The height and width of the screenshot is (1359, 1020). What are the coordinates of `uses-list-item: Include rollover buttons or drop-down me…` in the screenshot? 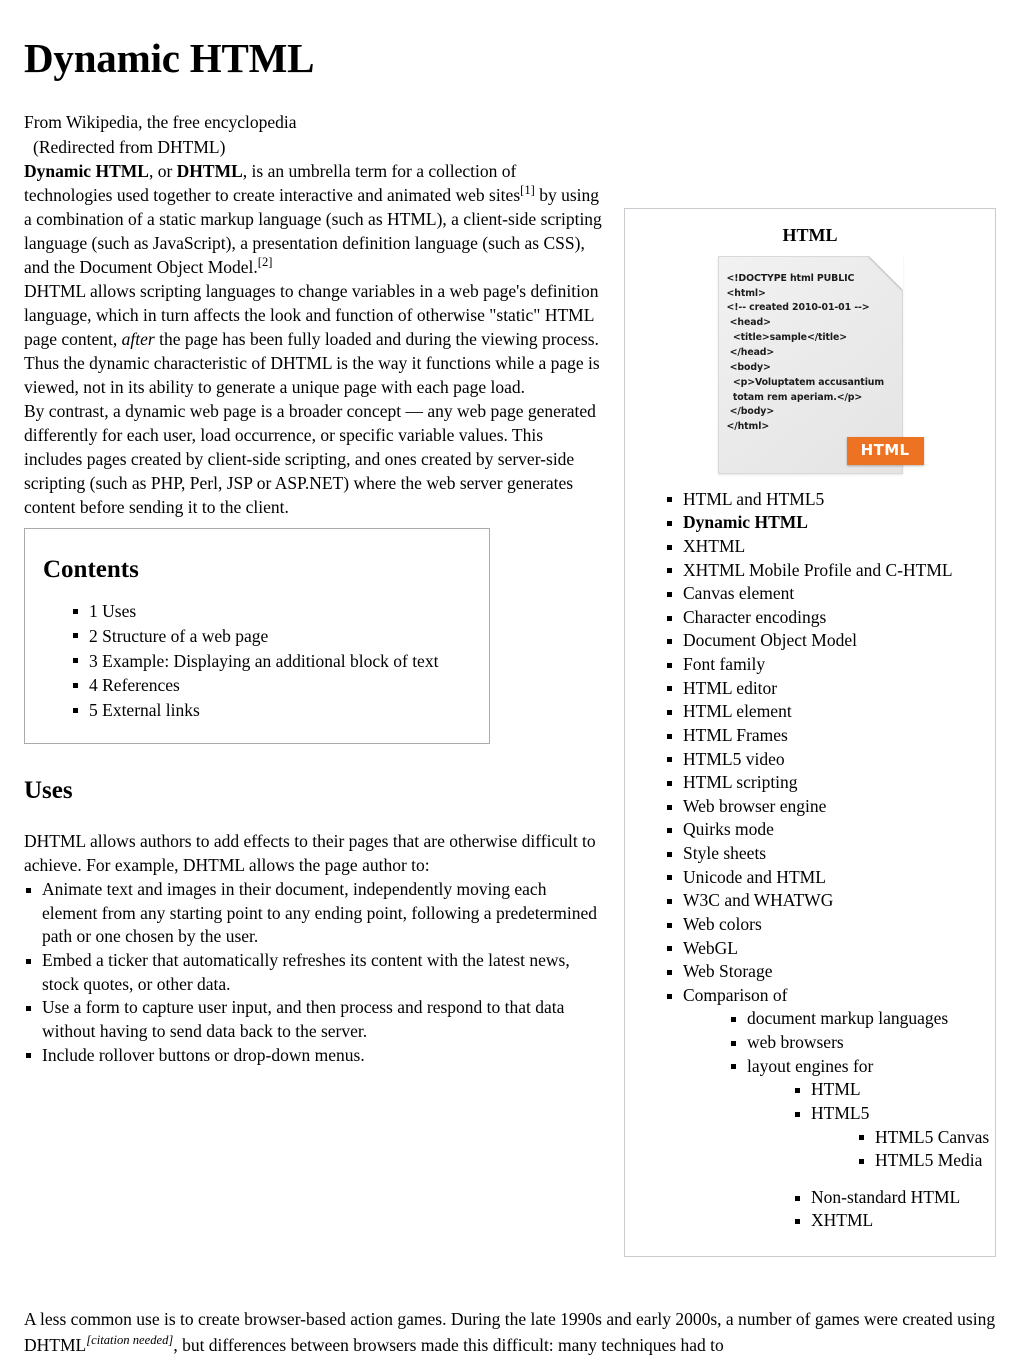 It's located at (314, 1056).